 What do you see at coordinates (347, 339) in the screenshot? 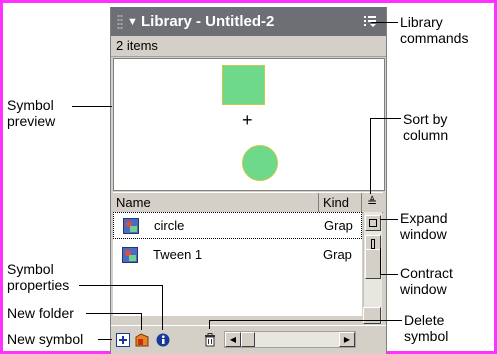
I see `scroll-right-button: ▶` at bounding box center [347, 339].